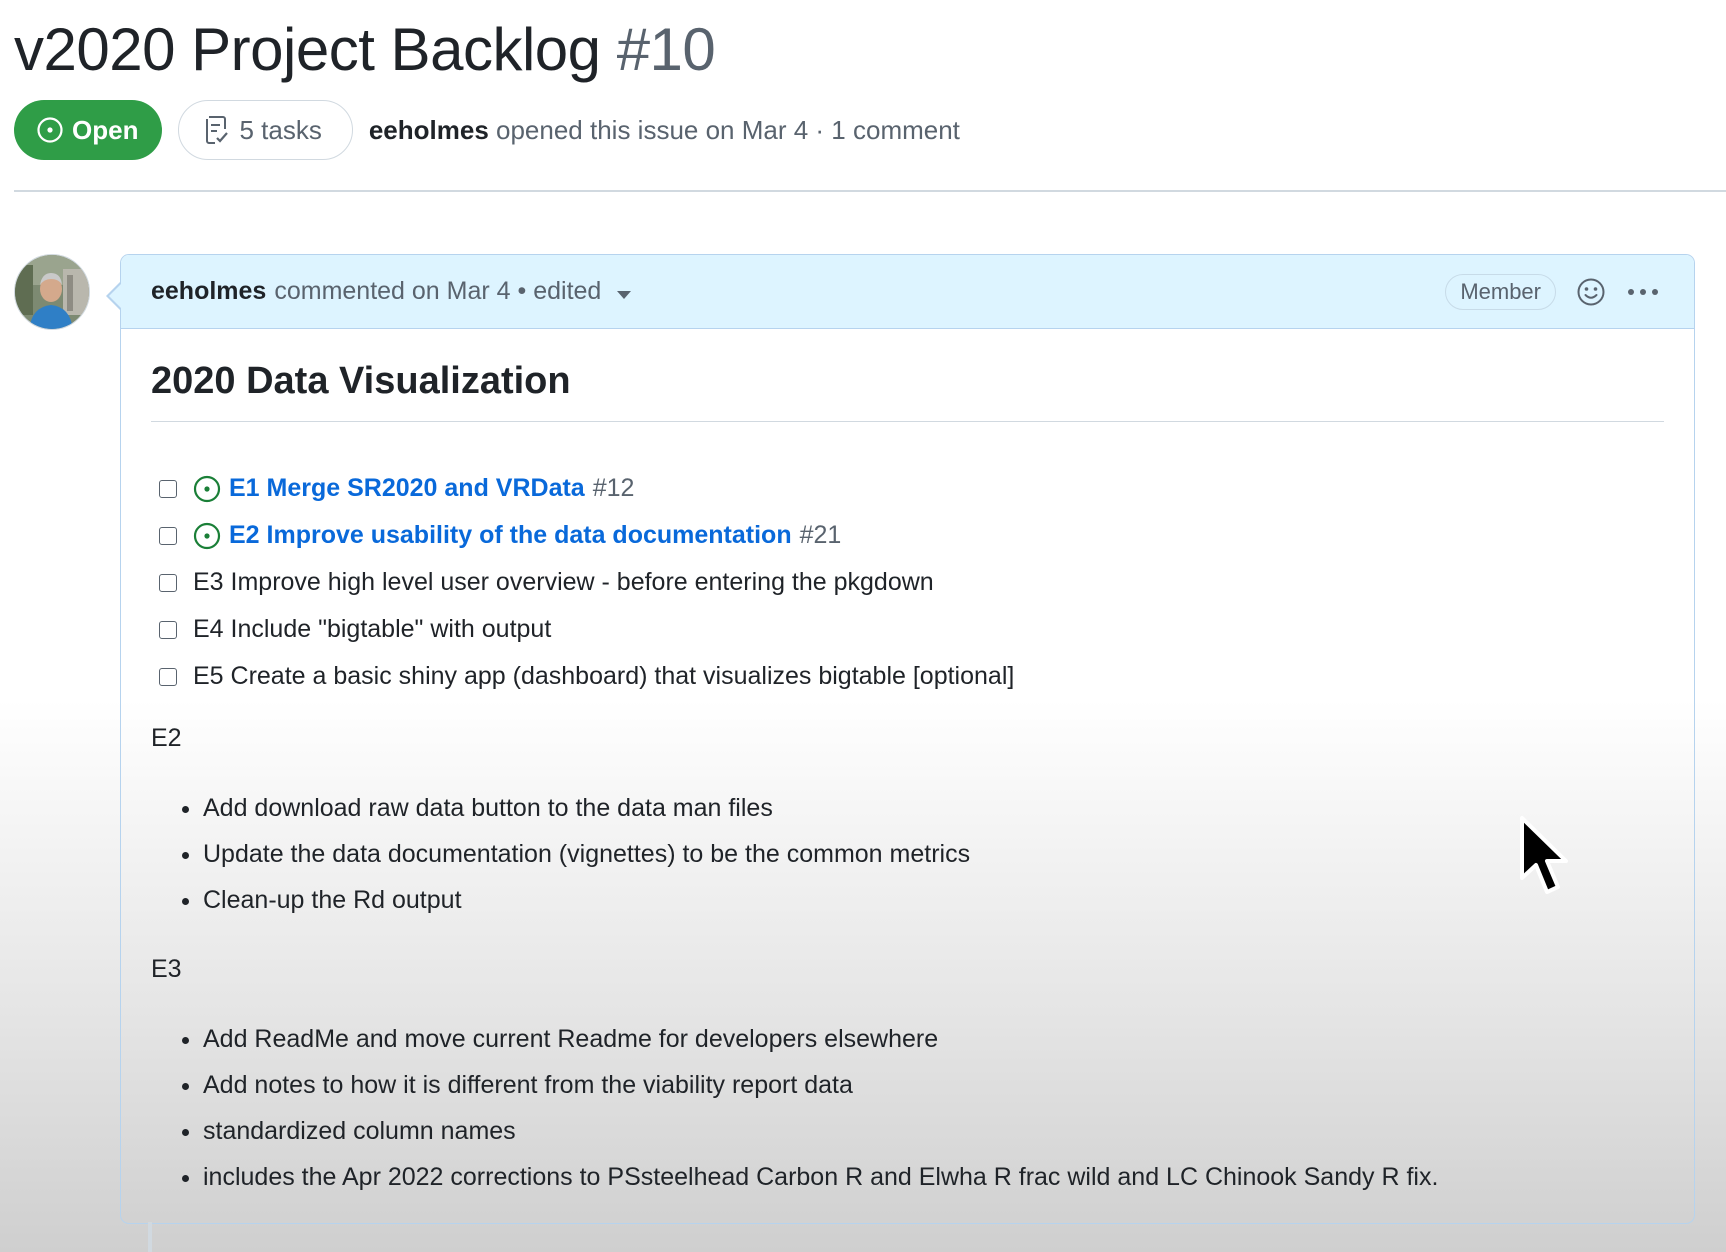 Image resolution: width=1726 pixels, height=1252 pixels. What do you see at coordinates (820, 535) in the screenshot?
I see `task-issue-ref: #21` at bounding box center [820, 535].